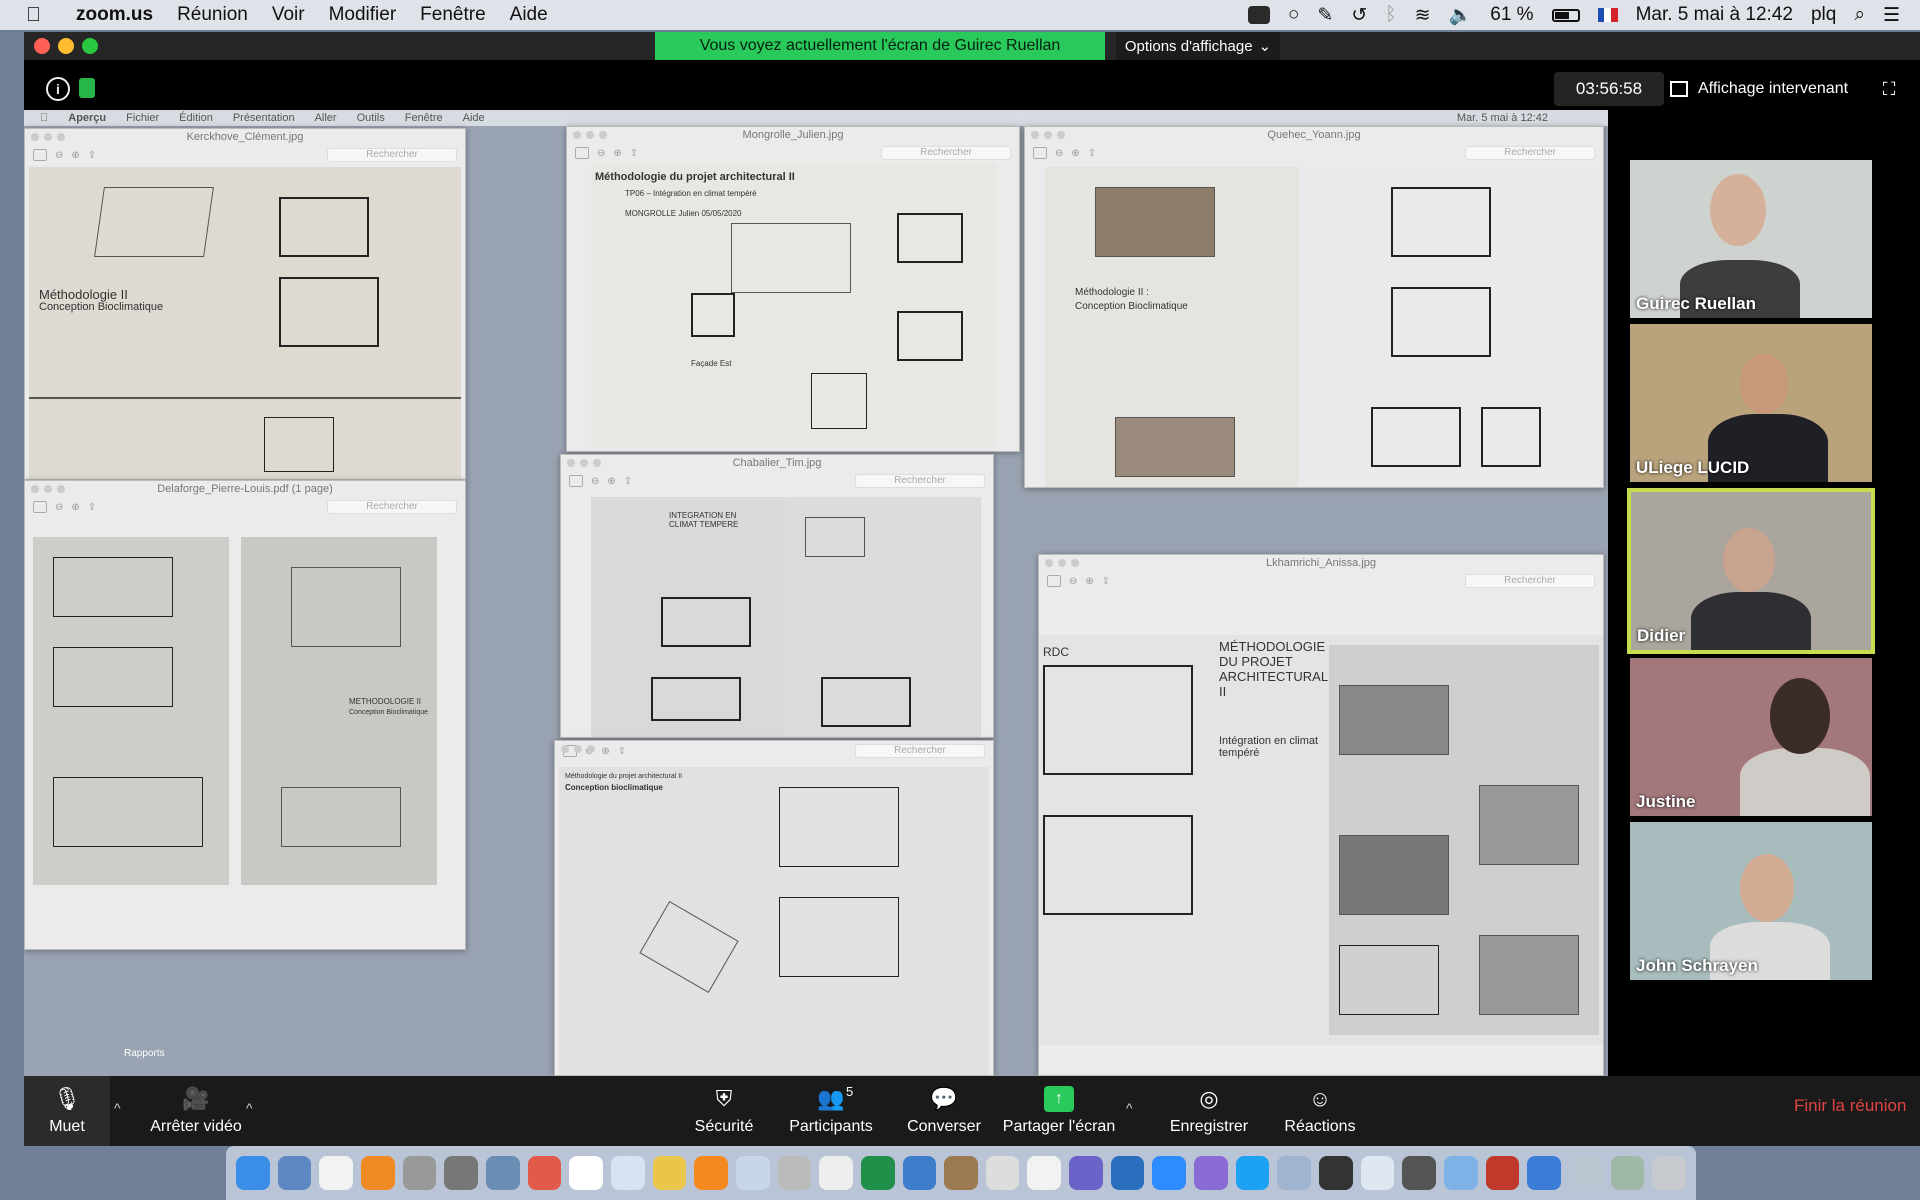 This screenshot has width=1920, height=1200. What do you see at coordinates (724, 1111) in the screenshot?
I see `security-button: ⛨ Sécurité` at bounding box center [724, 1111].